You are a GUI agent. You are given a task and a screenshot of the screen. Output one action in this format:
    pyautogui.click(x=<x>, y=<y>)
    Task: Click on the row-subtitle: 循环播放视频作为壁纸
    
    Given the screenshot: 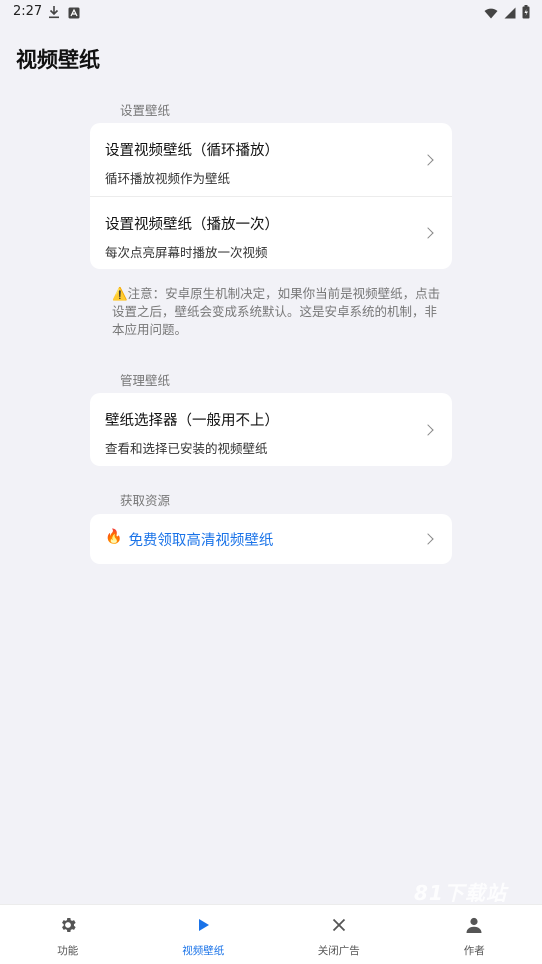 What is the action you would take?
    pyautogui.click(x=278, y=177)
    